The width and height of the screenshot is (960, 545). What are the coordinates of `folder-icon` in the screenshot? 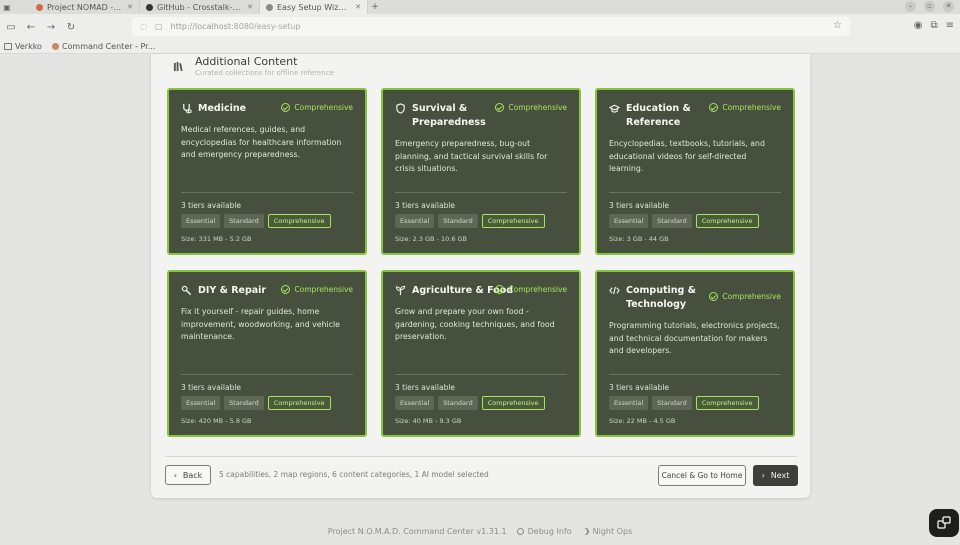 It's located at (8, 46).